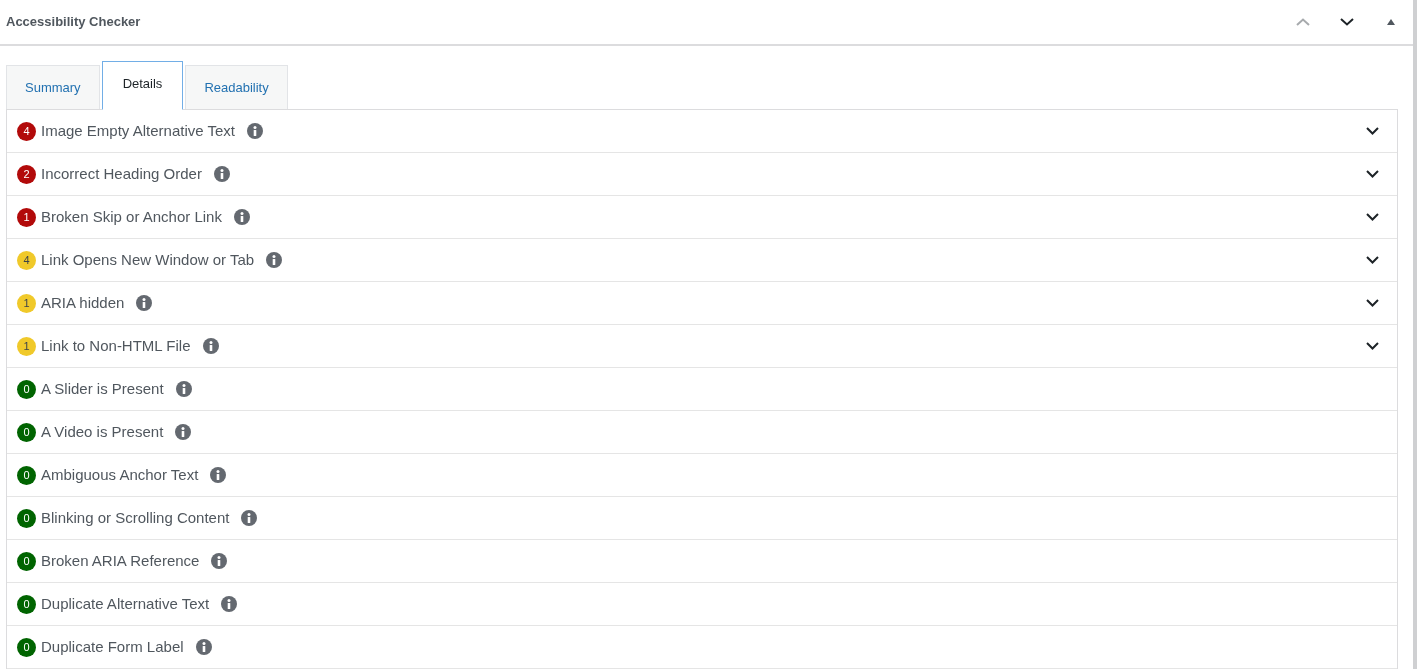 The height and width of the screenshot is (669, 1417). Describe the element at coordinates (148, 259) in the screenshot. I see `issue-title: Link Opens New Window or Tab` at that location.